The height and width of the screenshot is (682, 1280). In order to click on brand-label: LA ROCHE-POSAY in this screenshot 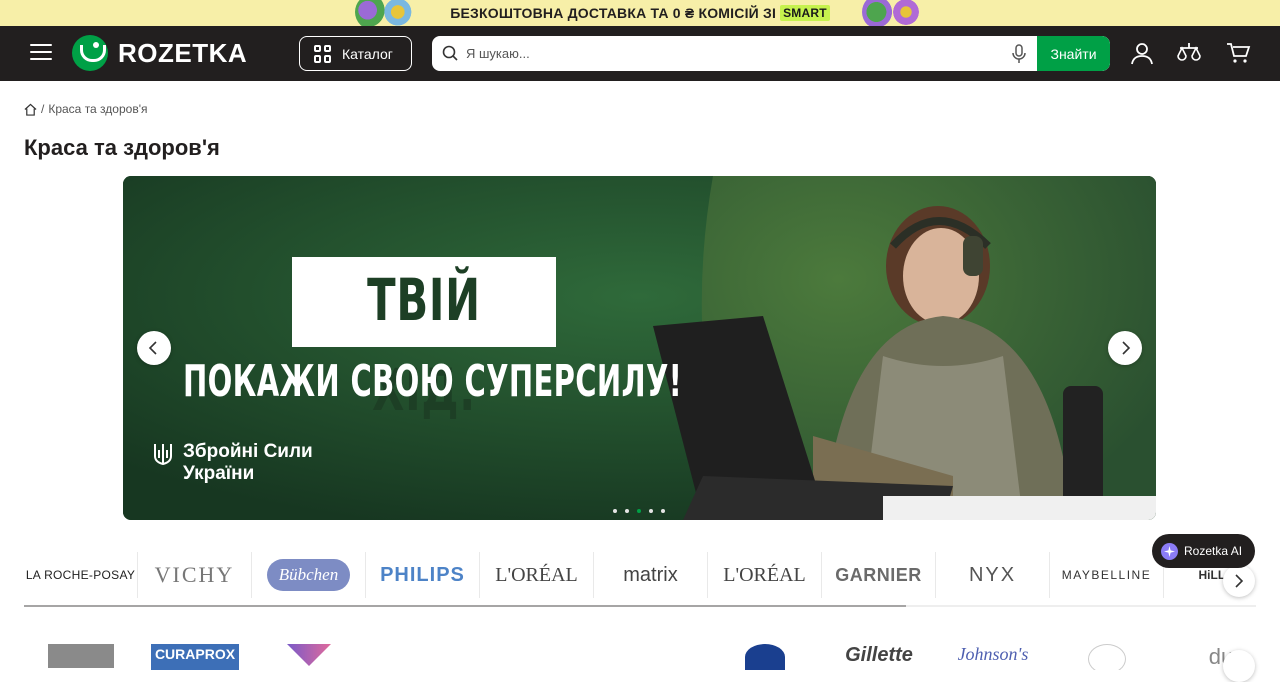, I will do `click(80, 575)`.